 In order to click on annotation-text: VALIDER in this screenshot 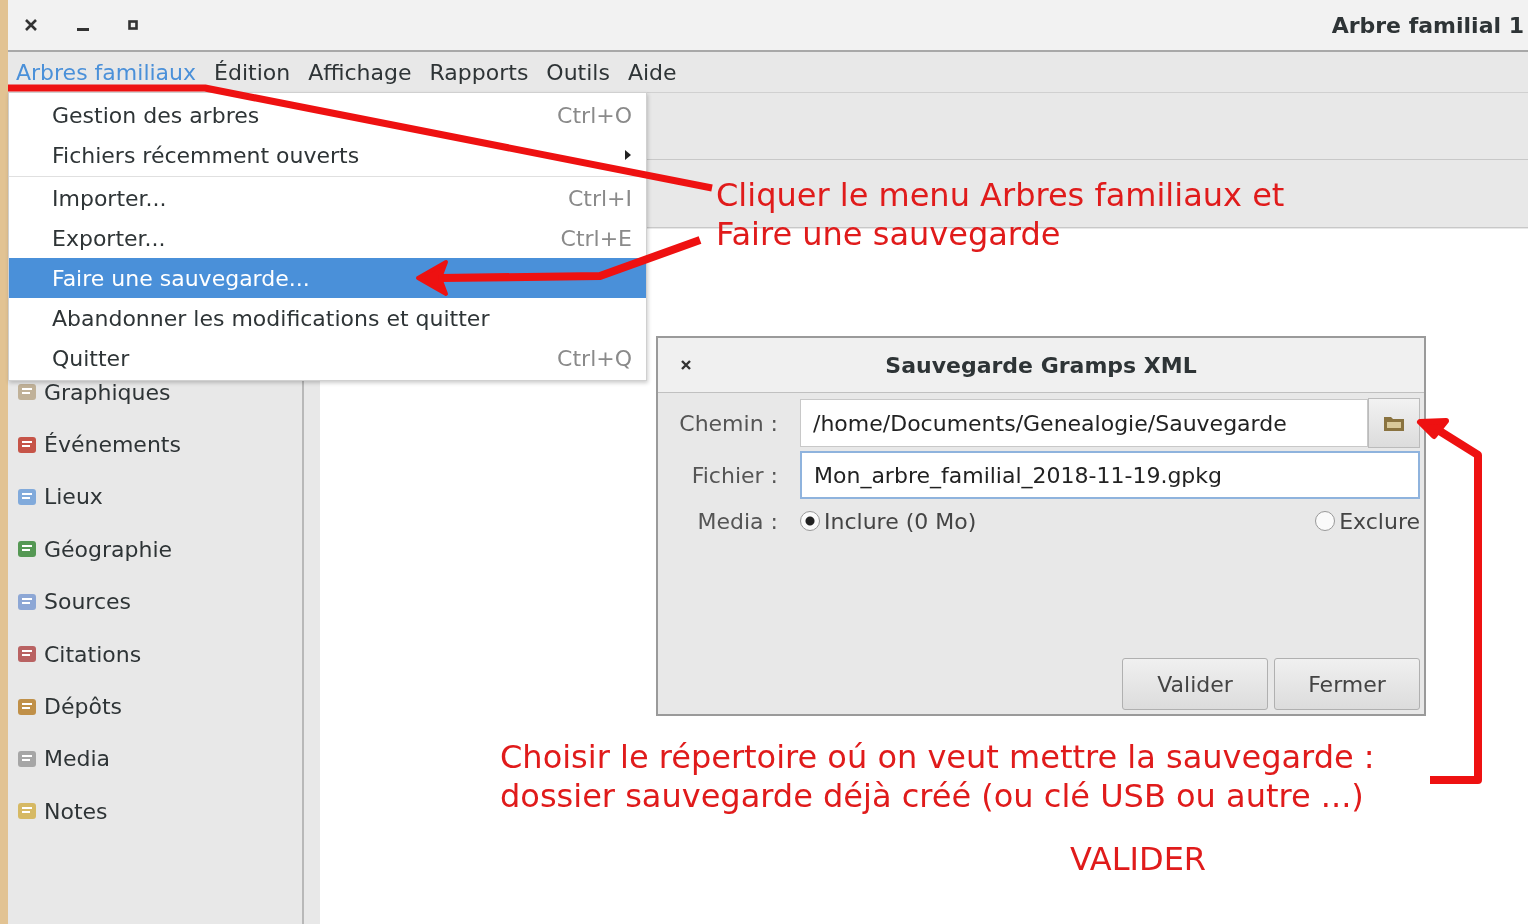, I will do `click(1138, 860)`.